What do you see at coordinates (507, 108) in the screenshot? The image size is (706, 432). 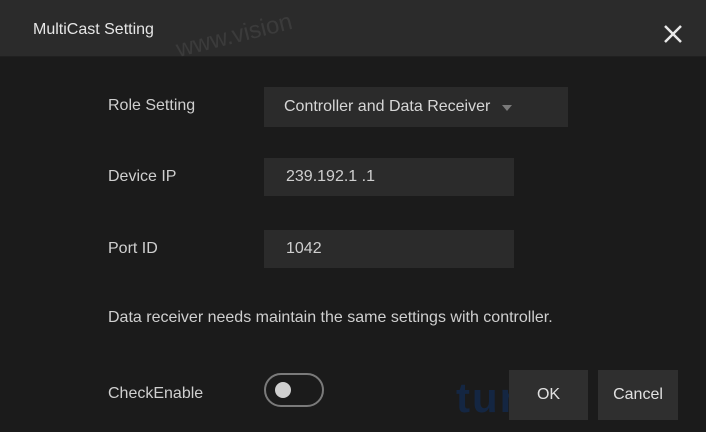 I see `chevron-down-icon` at bounding box center [507, 108].